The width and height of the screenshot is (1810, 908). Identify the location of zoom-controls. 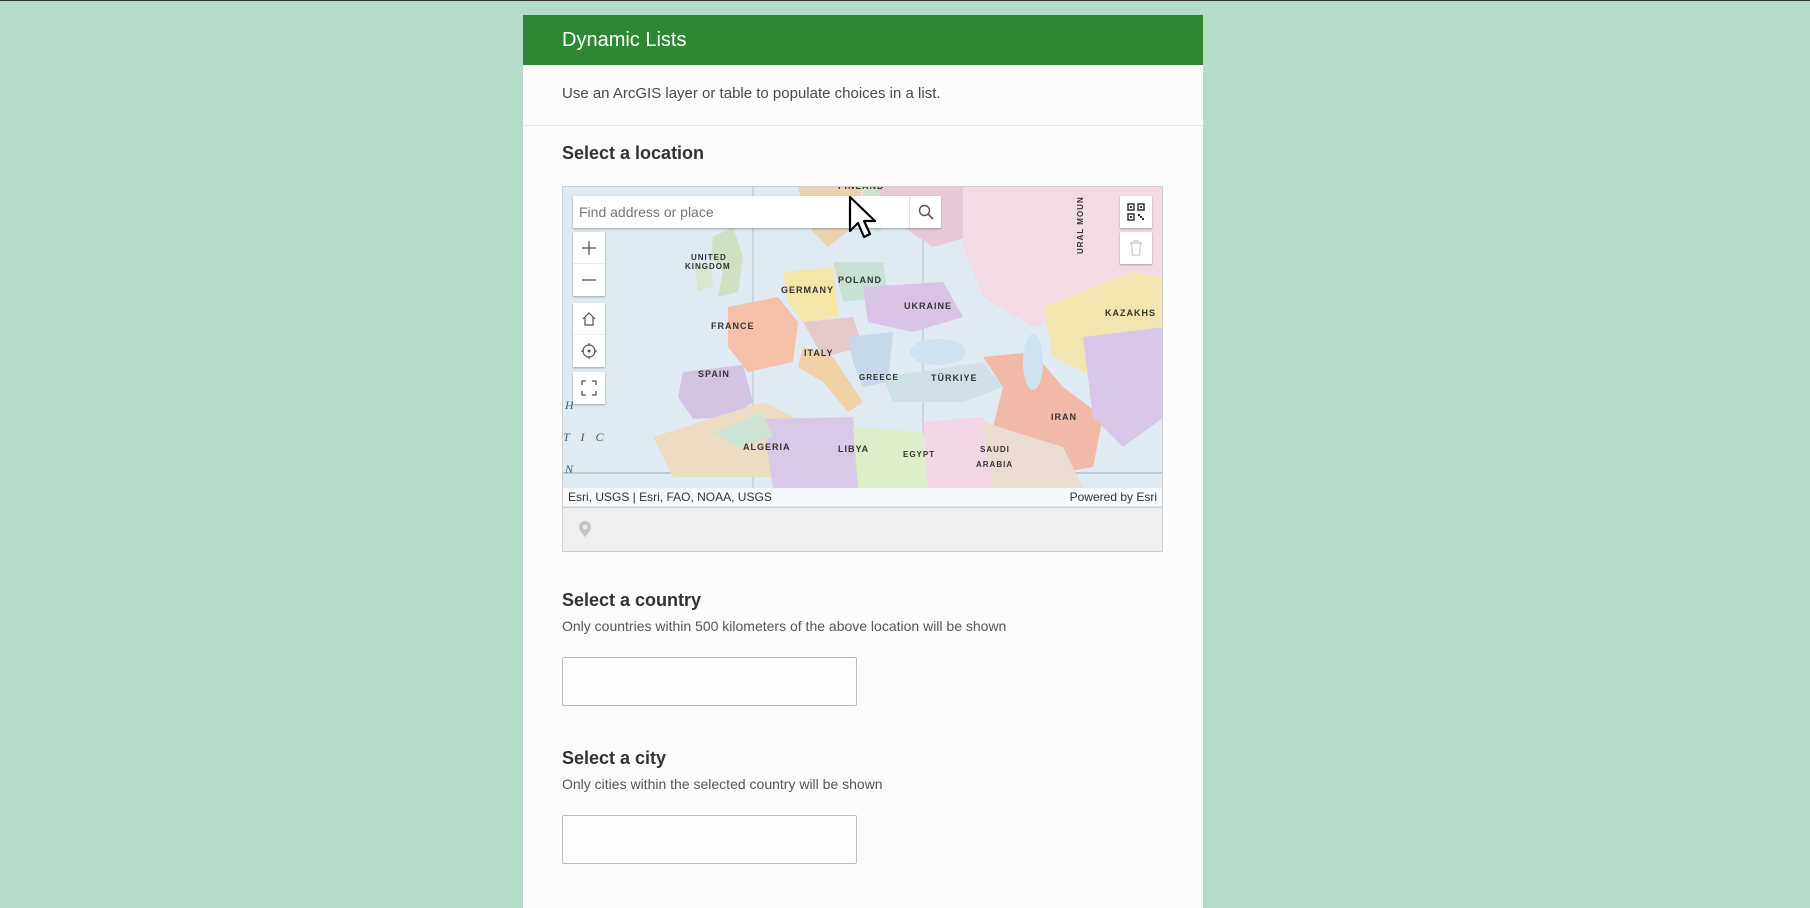
(589, 264).